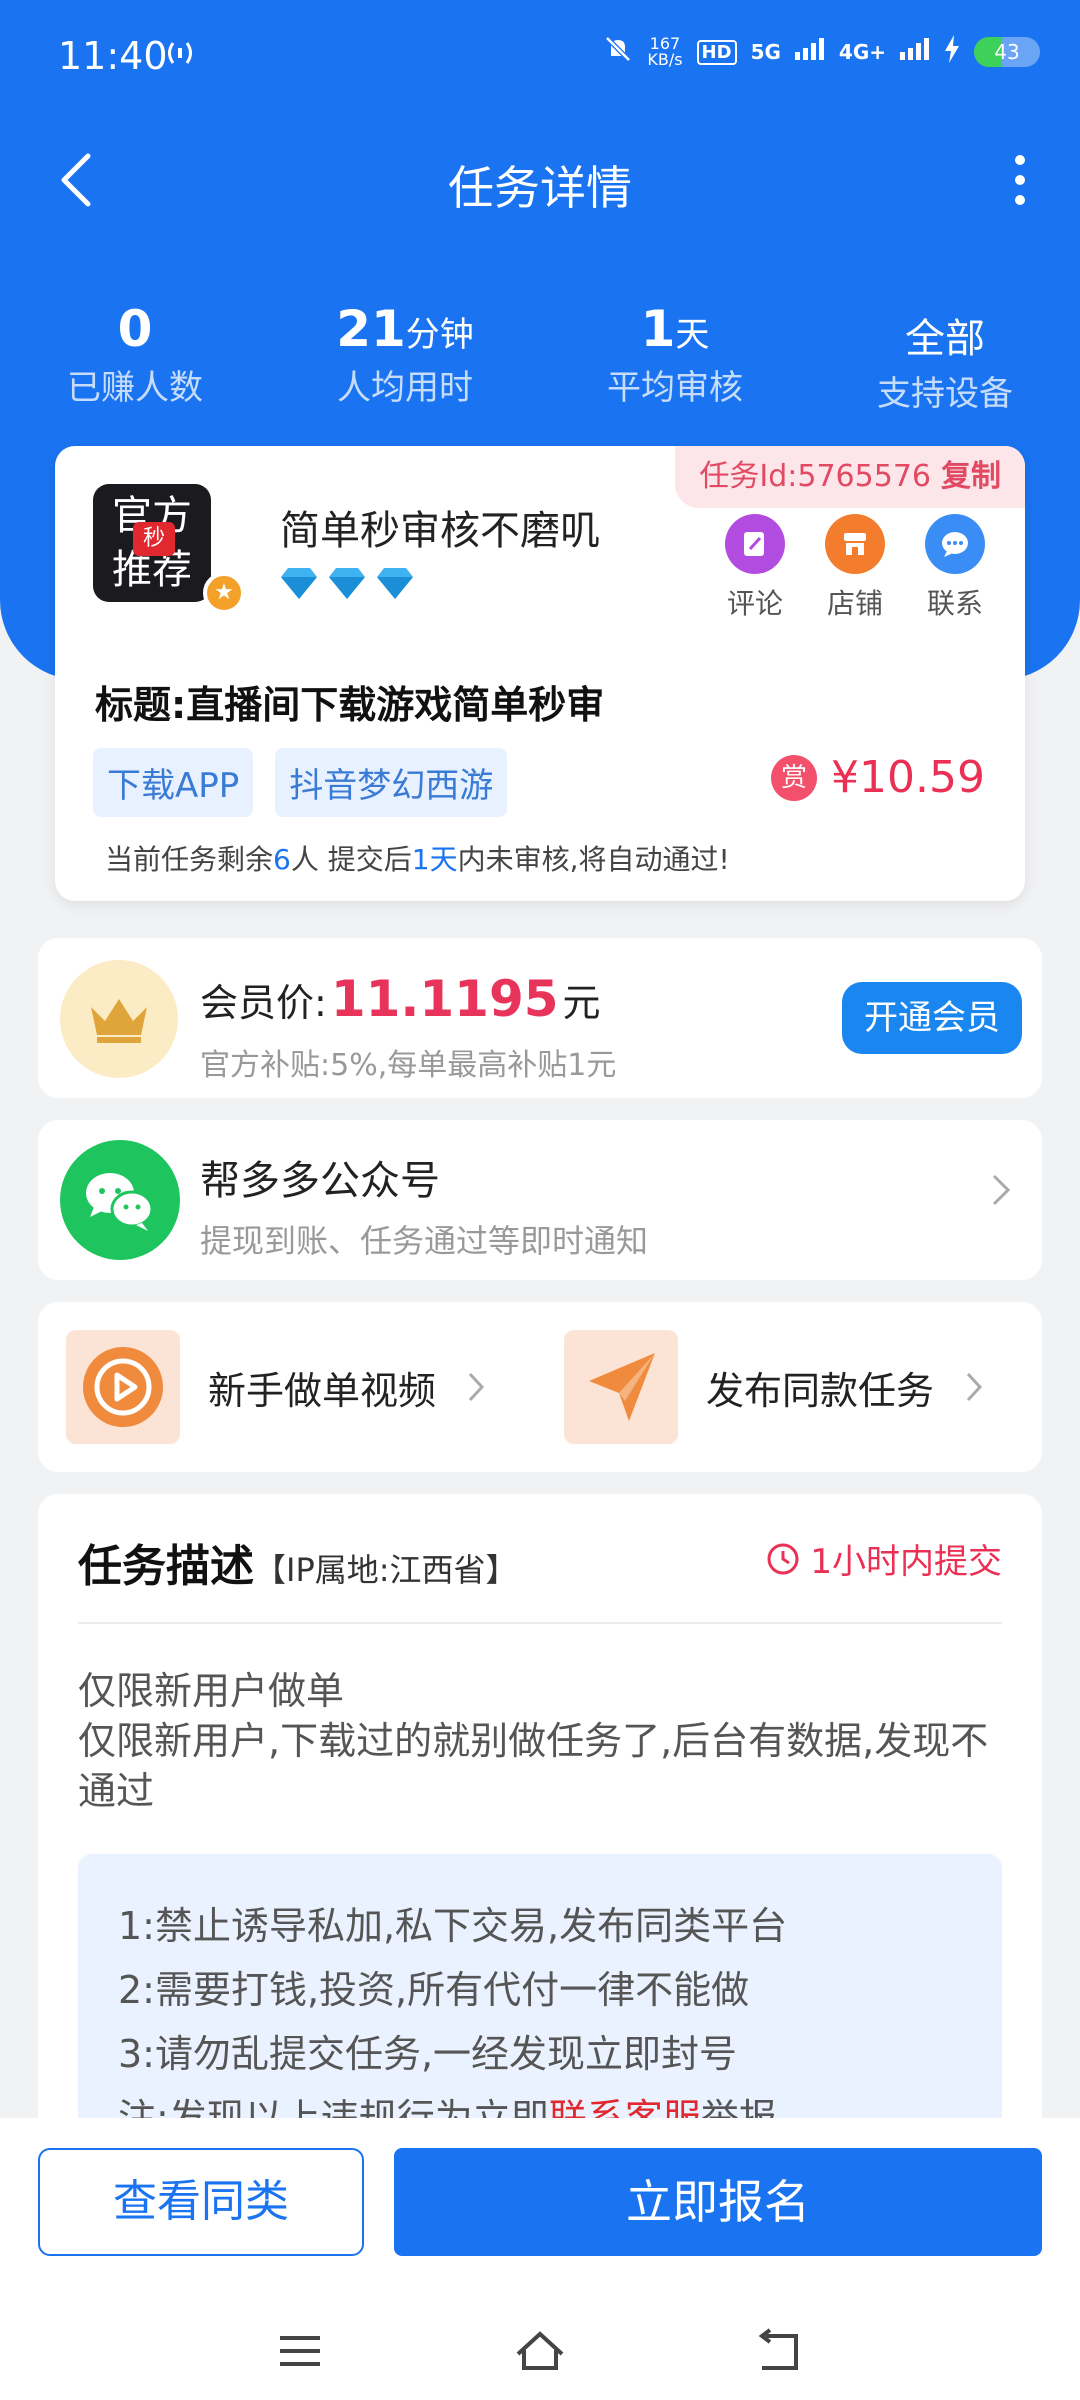  I want to click on nav-bar: 任务详情, so click(540, 180).